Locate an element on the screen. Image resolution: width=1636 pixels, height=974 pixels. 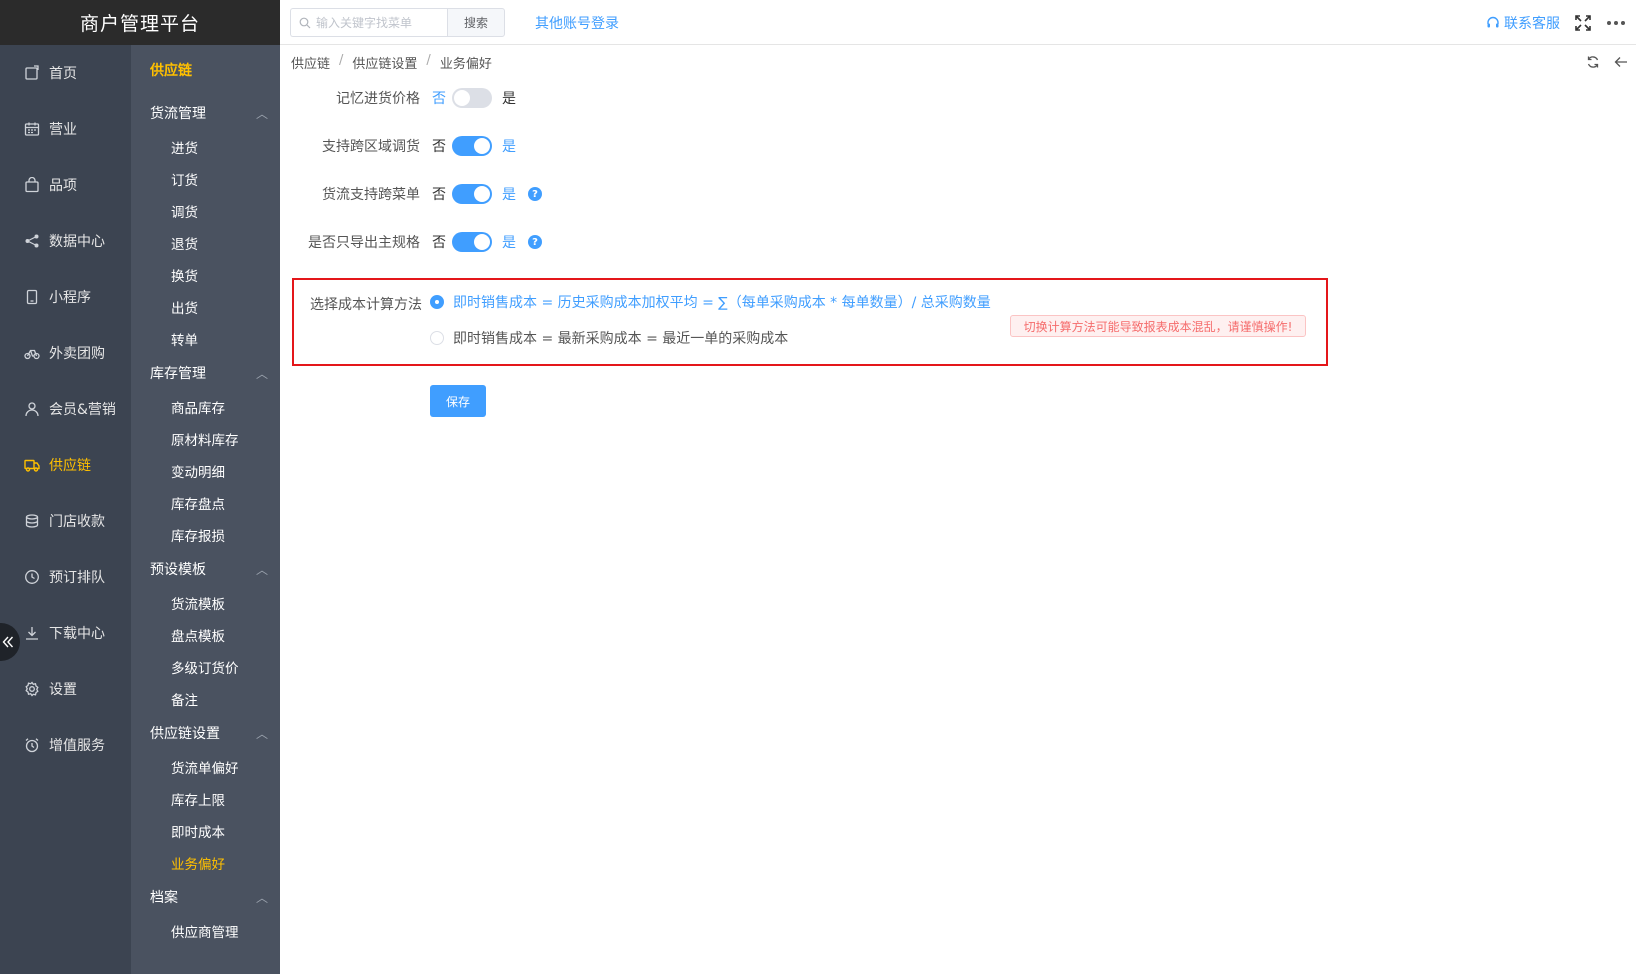
cross-region-toggle is located at coordinates (472, 146).